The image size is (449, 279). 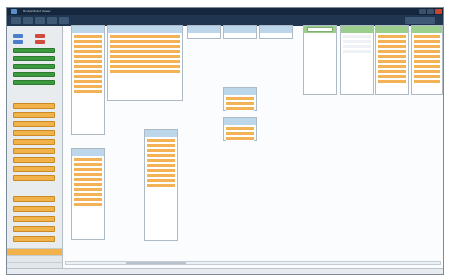 I want to click on scrollbar-thumb, so click(x=156, y=263).